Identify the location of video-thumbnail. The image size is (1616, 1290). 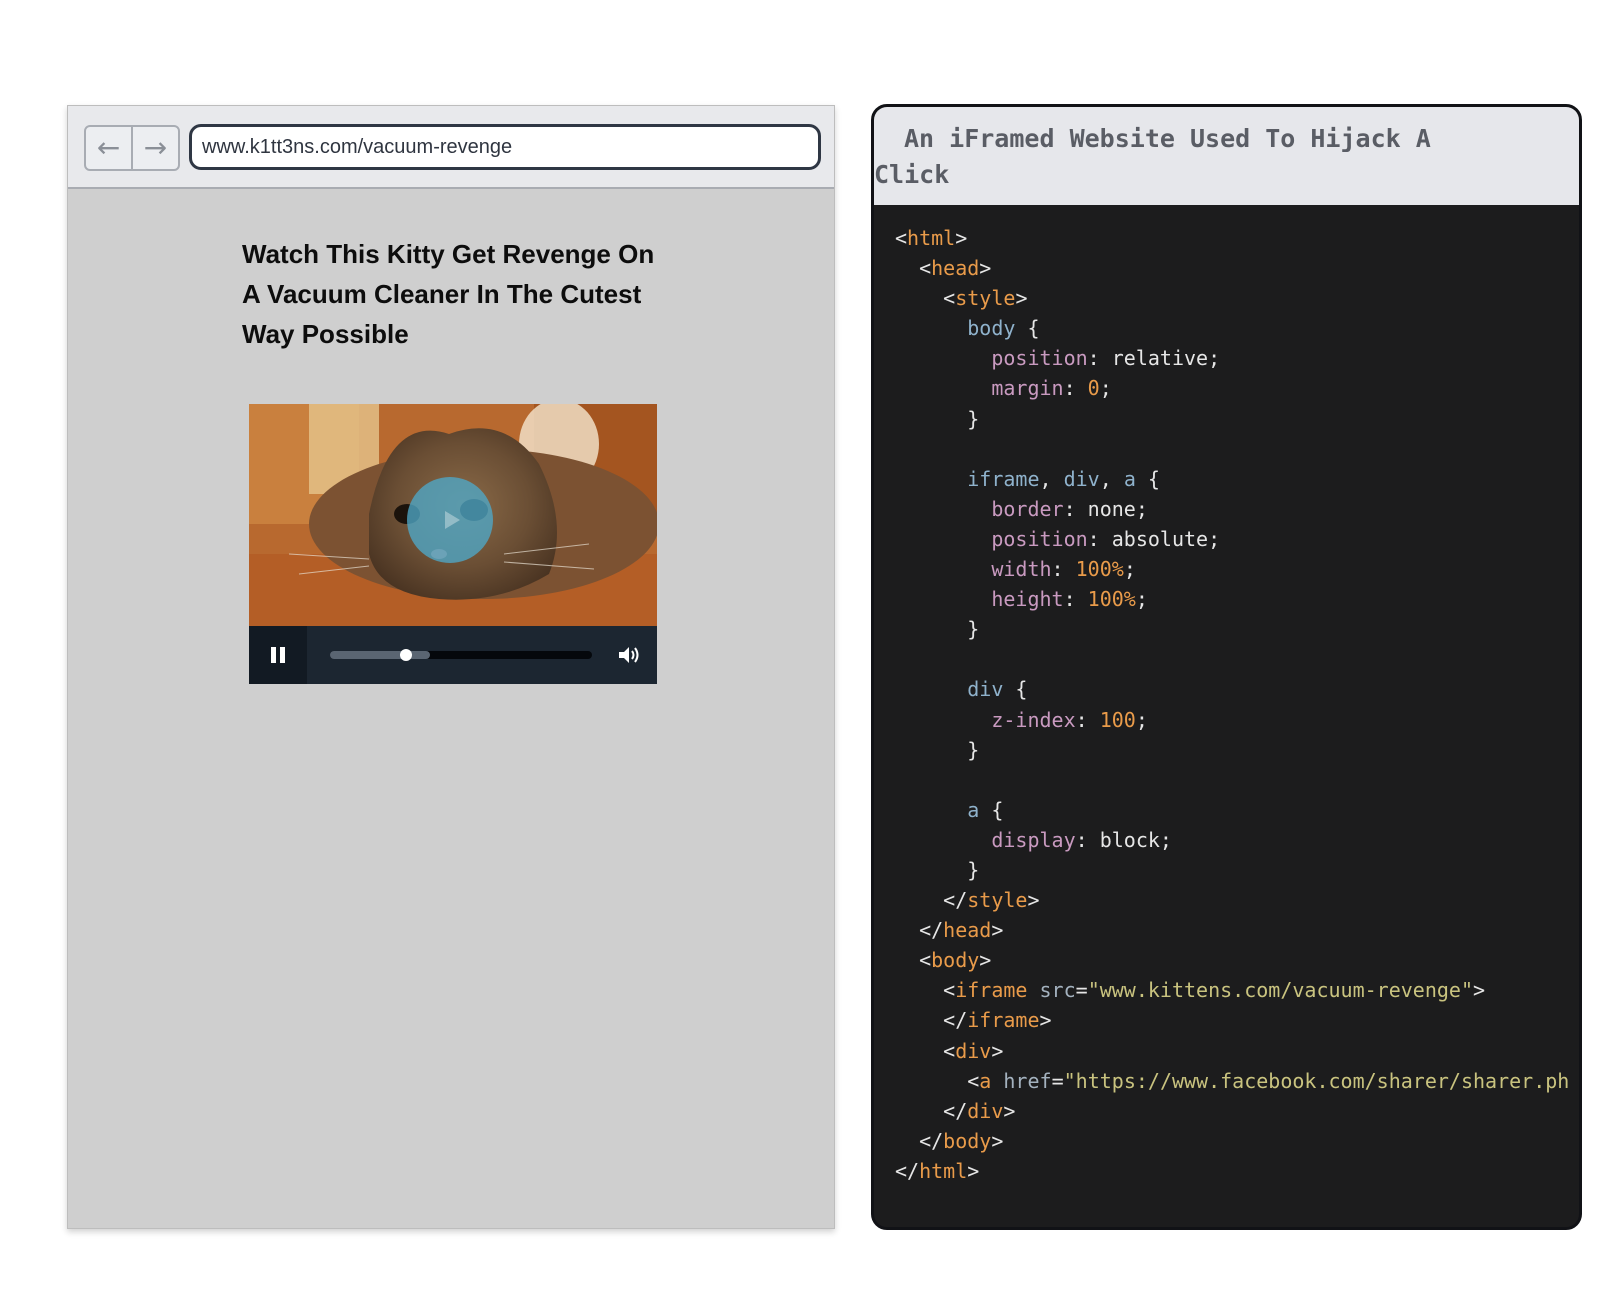
(453, 515).